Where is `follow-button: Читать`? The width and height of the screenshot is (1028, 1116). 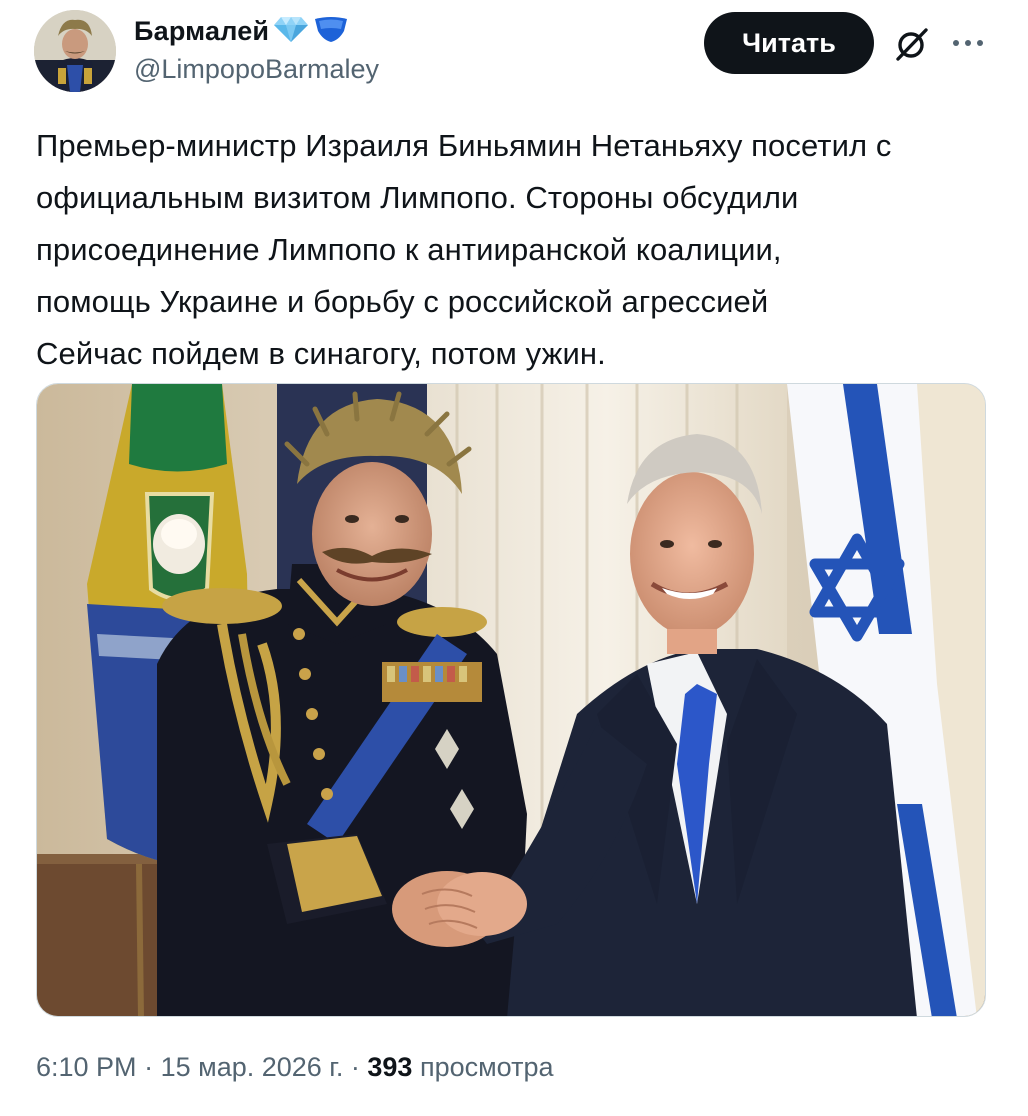 follow-button: Читать is located at coordinates (789, 43).